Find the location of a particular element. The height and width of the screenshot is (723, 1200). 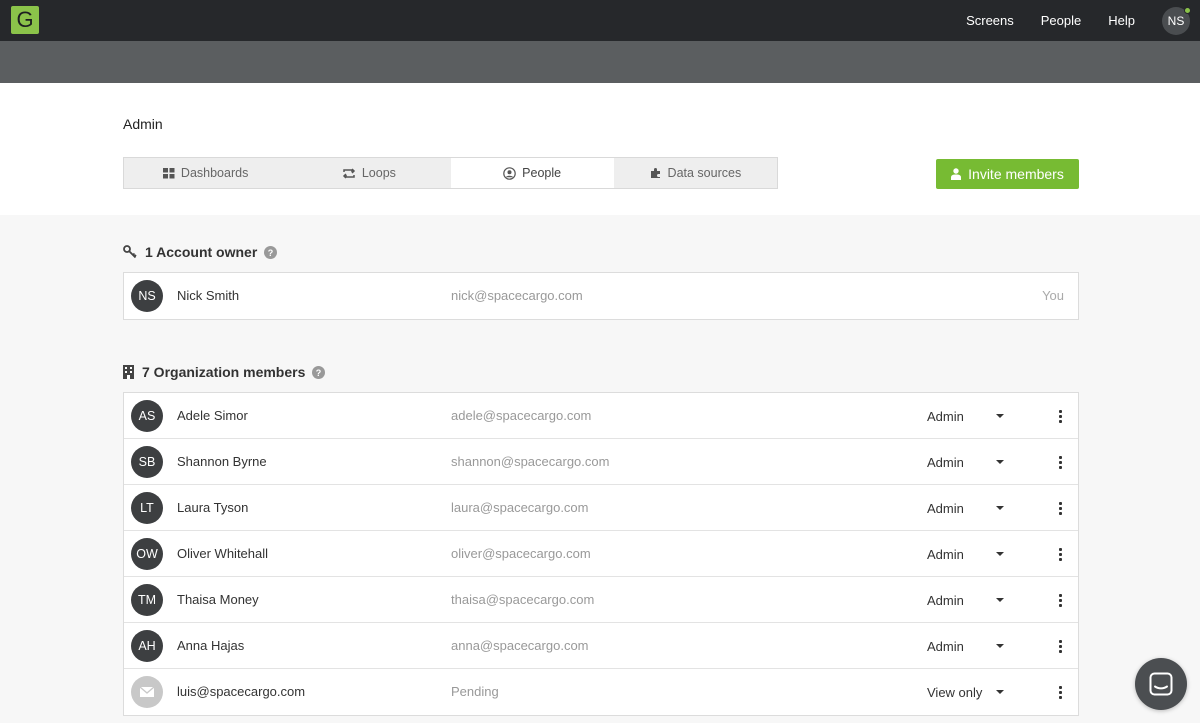

tab-label: Loops is located at coordinates (378, 173).